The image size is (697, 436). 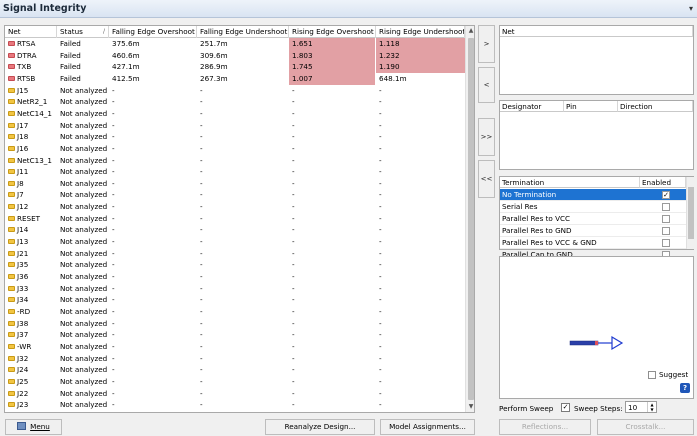 What do you see at coordinates (235, 207) in the screenshot?
I see `table-row: J12 Not analyzed - - - -` at bounding box center [235, 207].